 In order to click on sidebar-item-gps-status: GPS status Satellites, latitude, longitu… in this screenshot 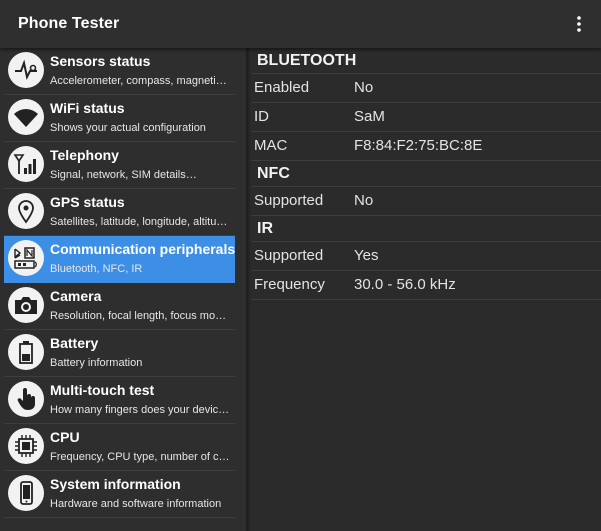, I will do `click(119, 212)`.